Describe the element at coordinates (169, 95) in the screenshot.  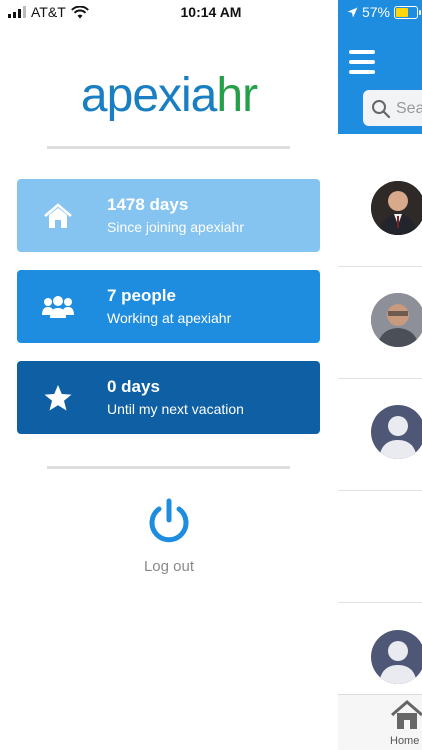
I see `app-logo: apexiahr` at that location.